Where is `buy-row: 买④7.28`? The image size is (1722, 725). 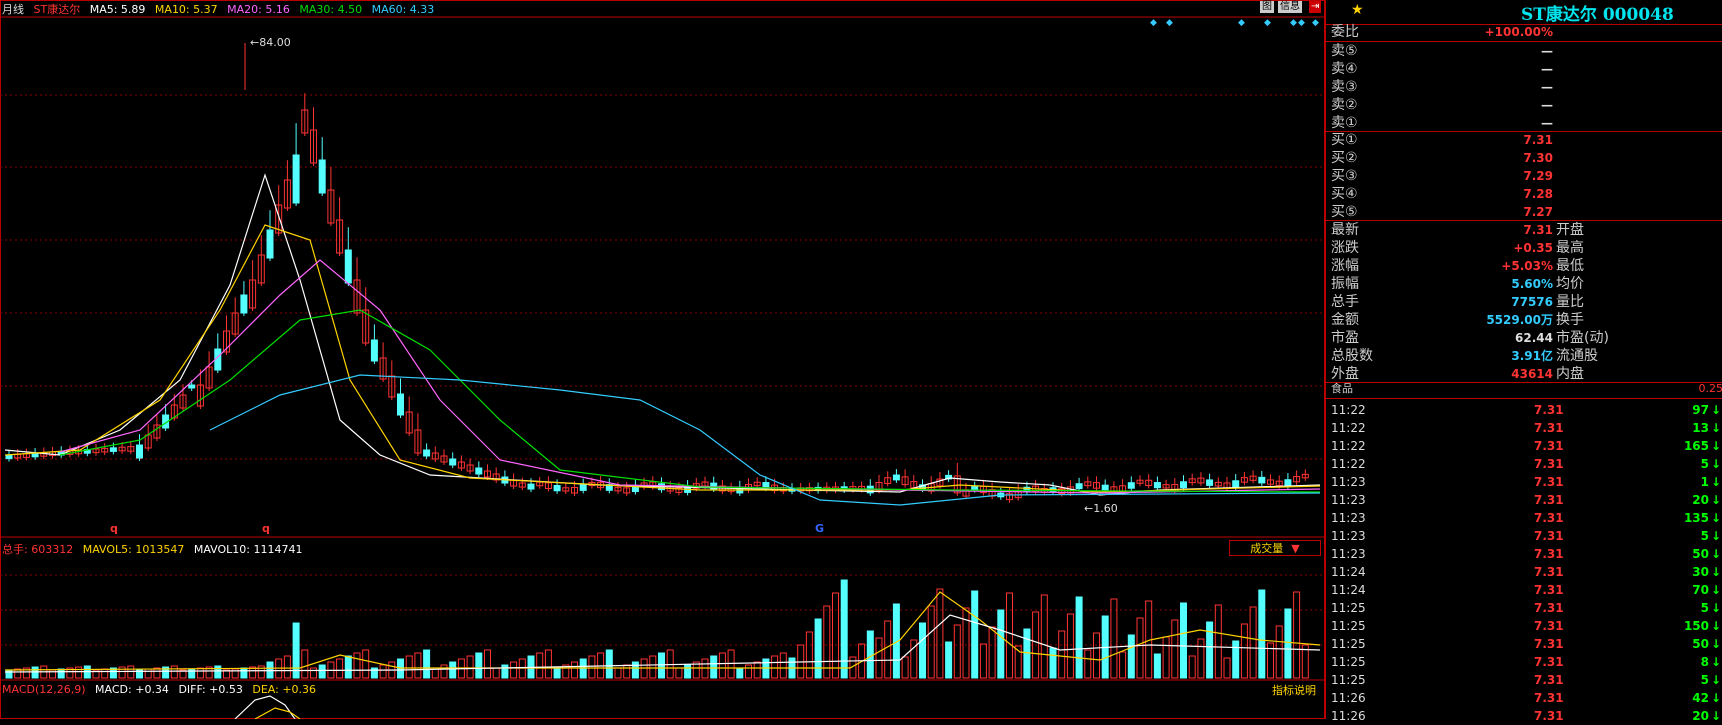 buy-row: 买④7.28 is located at coordinates (1524, 194).